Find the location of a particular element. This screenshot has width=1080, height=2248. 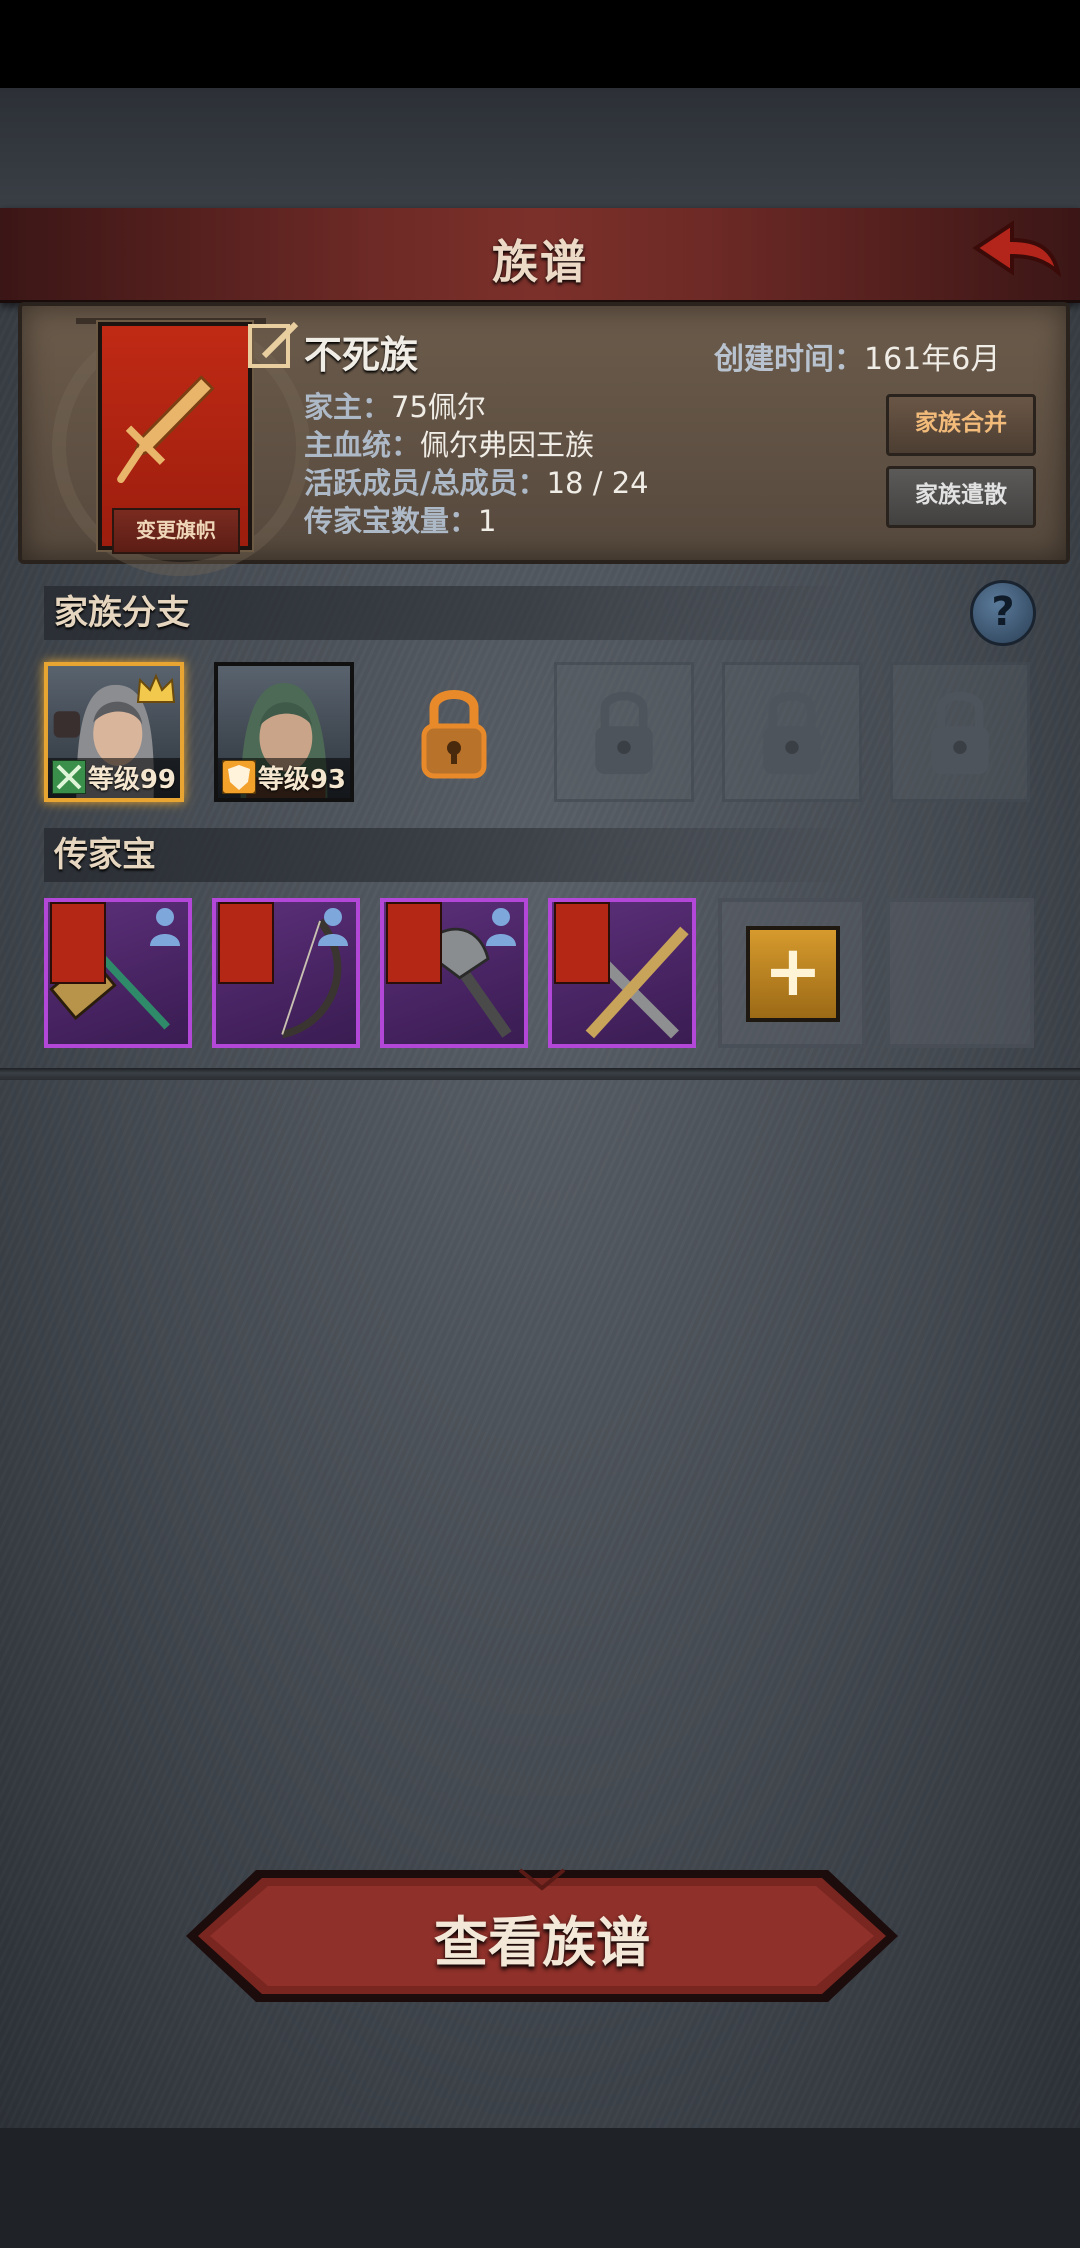

heirlooms-section-title: 传家宝 is located at coordinates (449, 855).